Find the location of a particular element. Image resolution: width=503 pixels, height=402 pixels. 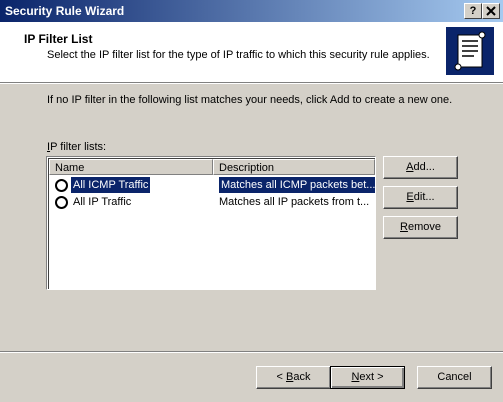

cancel-button: Cancel is located at coordinates (454, 377).